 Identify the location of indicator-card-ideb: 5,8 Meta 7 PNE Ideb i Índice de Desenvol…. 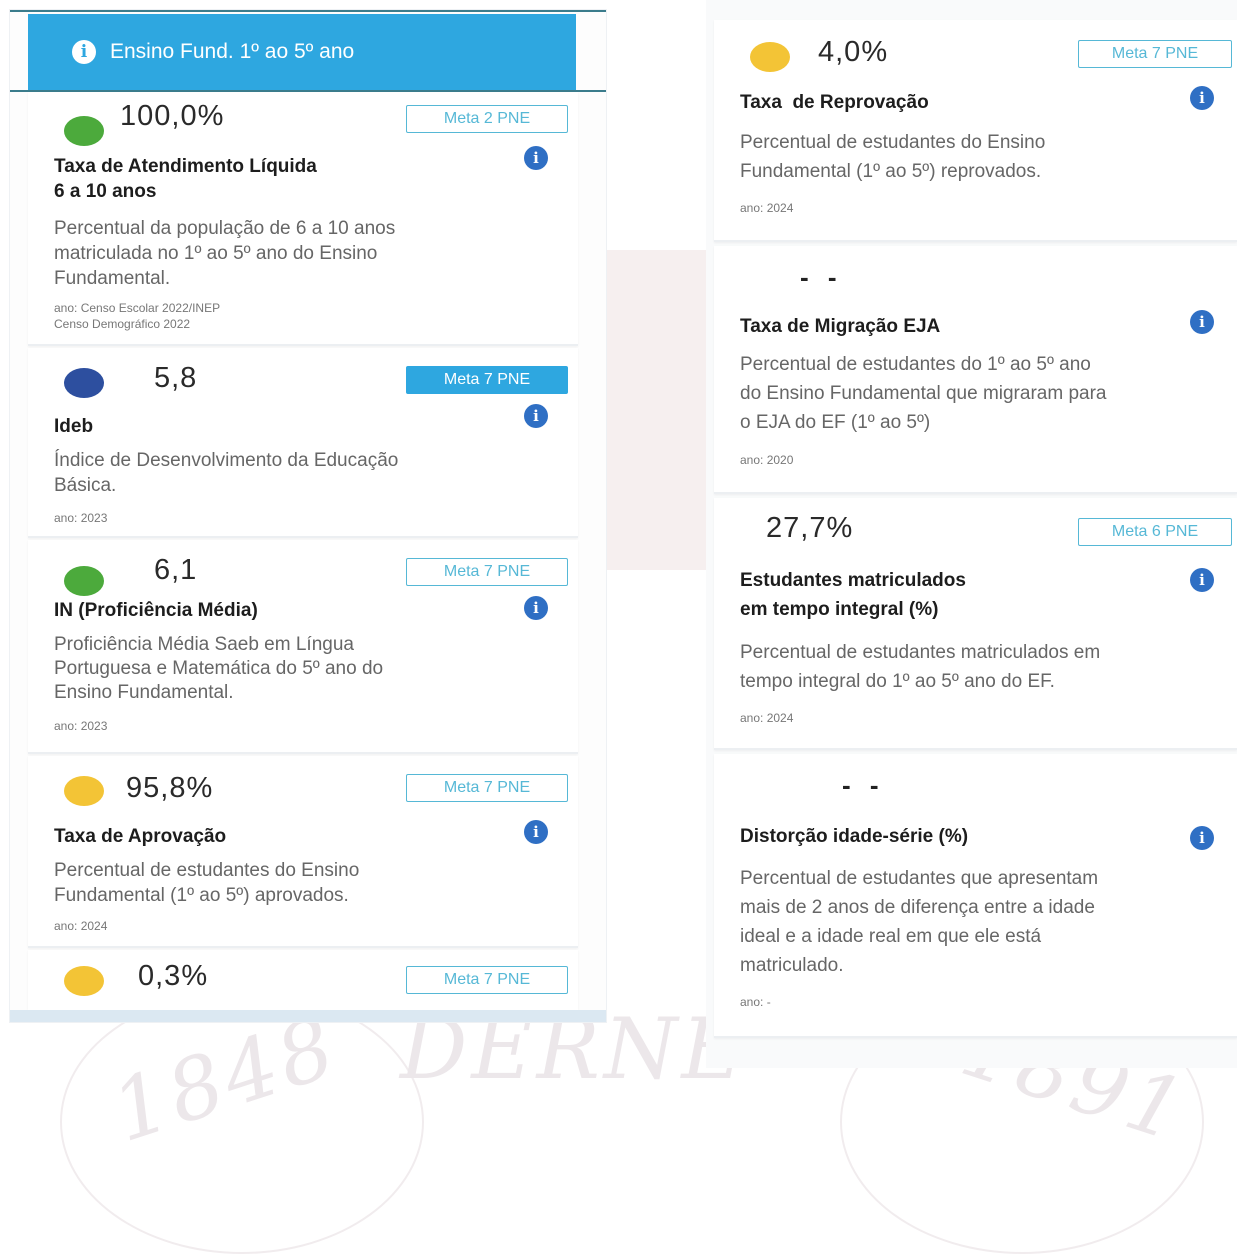
(303, 443).